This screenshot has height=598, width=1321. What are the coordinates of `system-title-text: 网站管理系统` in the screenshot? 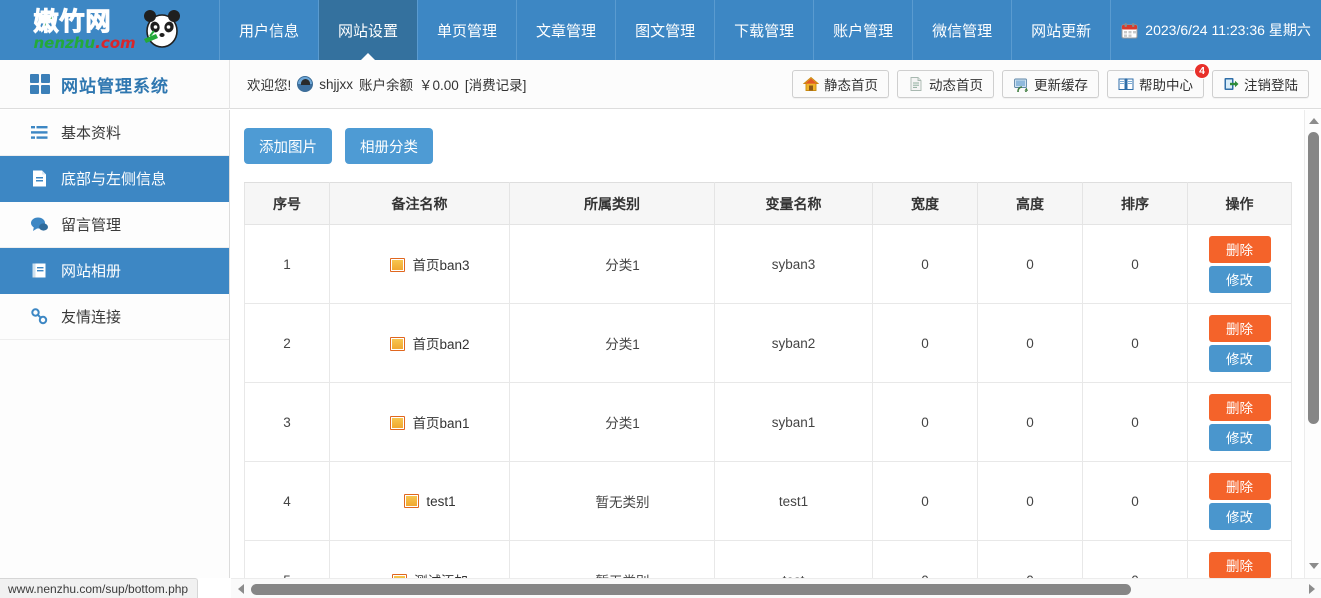 It's located at (115, 86).